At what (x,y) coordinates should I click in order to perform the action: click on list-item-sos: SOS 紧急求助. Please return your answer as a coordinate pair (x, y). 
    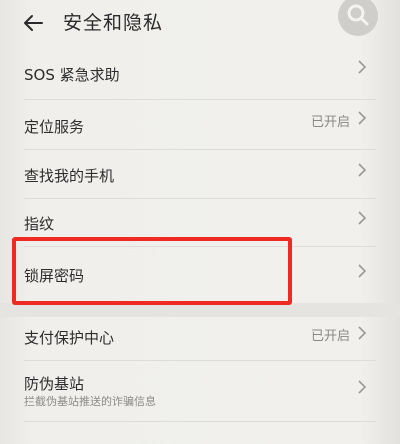
    Looking at the image, I should click on (200, 74).